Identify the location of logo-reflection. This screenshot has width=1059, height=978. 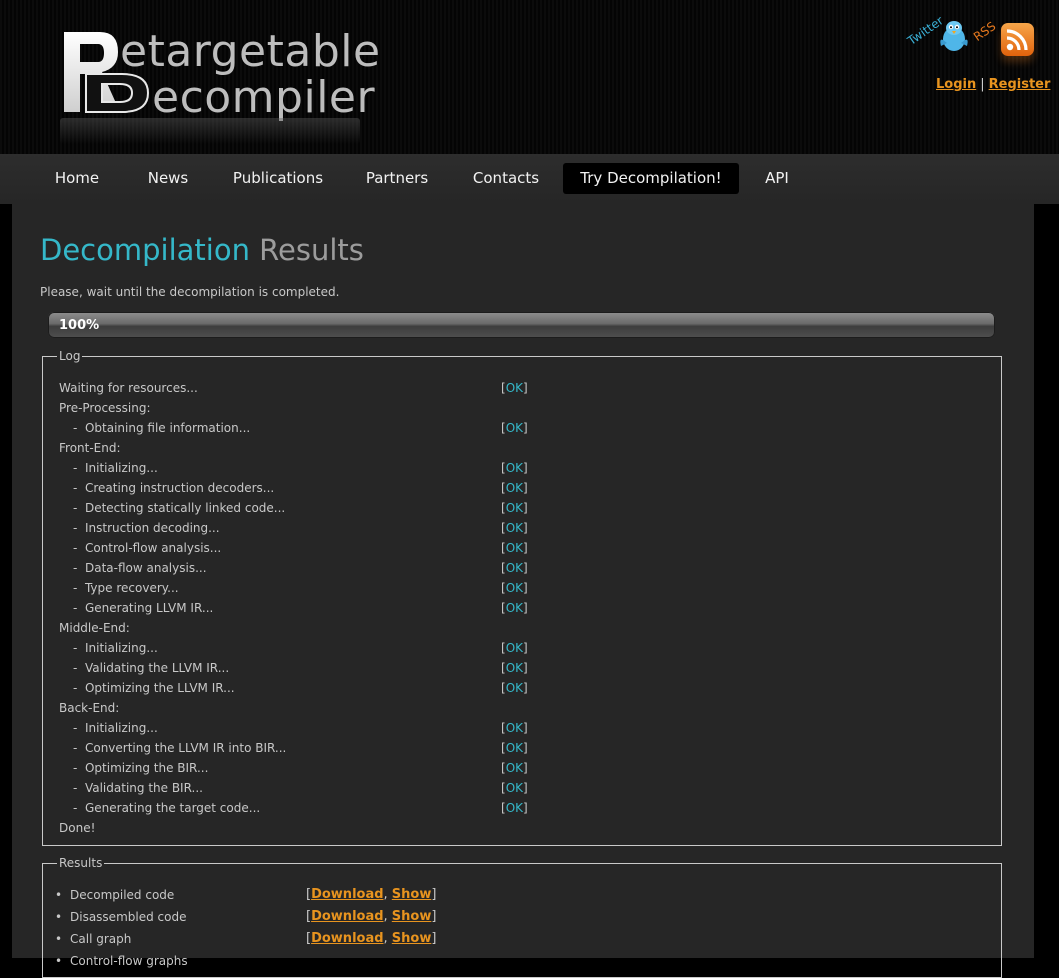
(210, 131).